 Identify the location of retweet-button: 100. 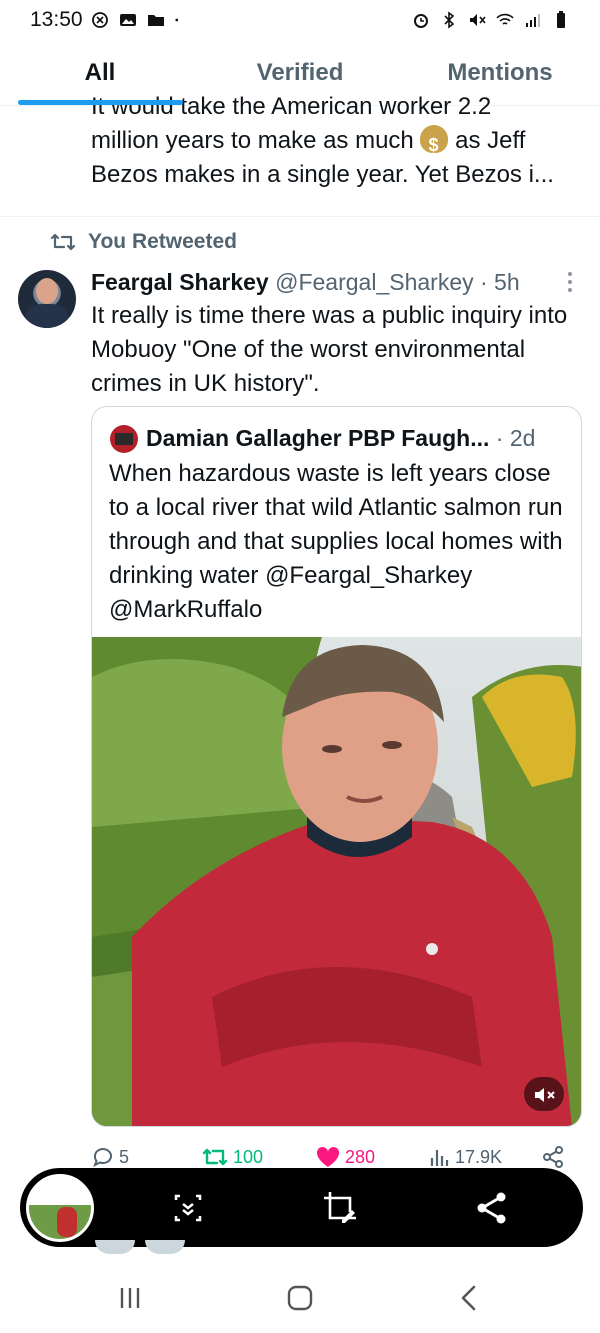
(232, 1157).